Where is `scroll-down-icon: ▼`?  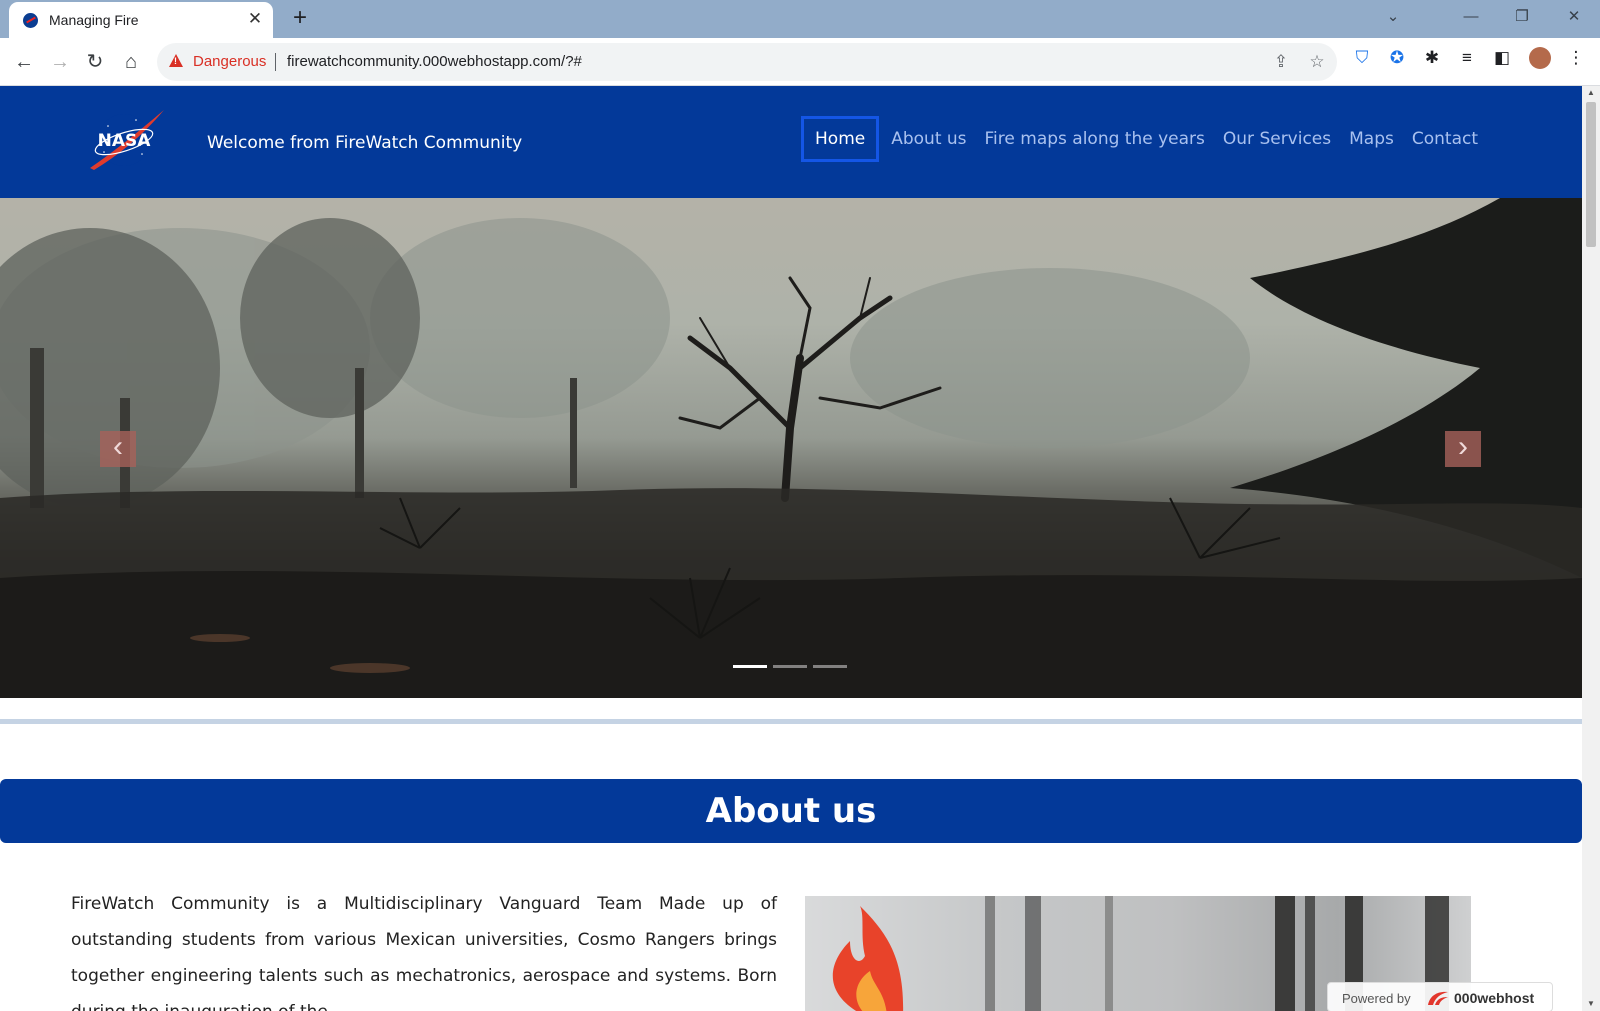 scroll-down-icon: ▼ is located at coordinates (1591, 1004).